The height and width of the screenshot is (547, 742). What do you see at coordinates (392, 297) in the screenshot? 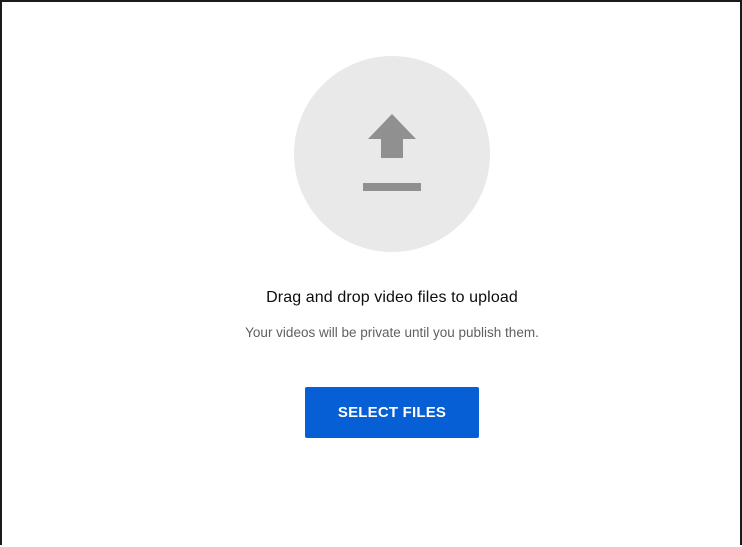
I see `upload-title: Drag and drop video files to upload` at bounding box center [392, 297].